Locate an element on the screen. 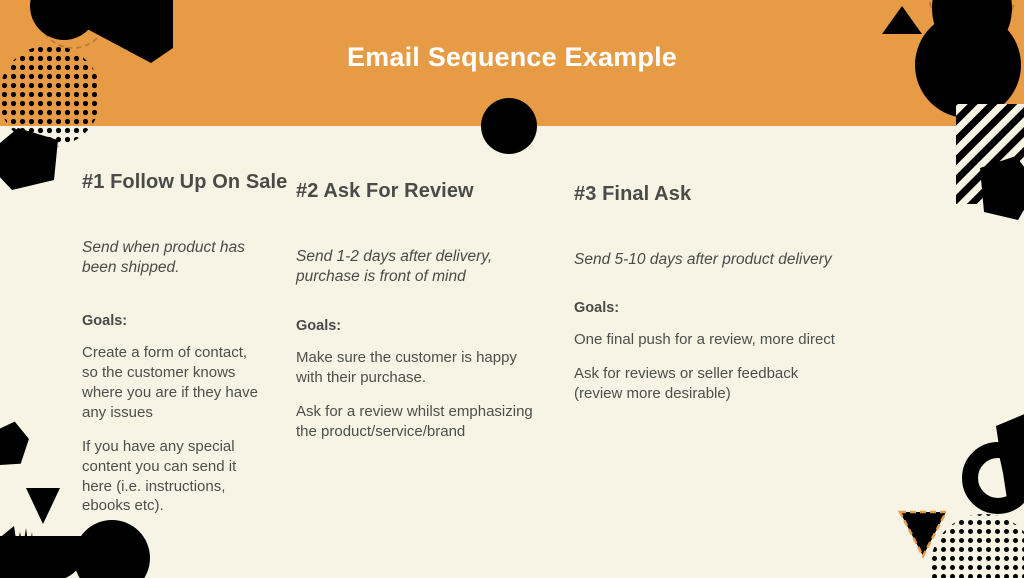 The height and width of the screenshot is (578, 1024). page-title: Email Sequence Example is located at coordinates (512, 57).